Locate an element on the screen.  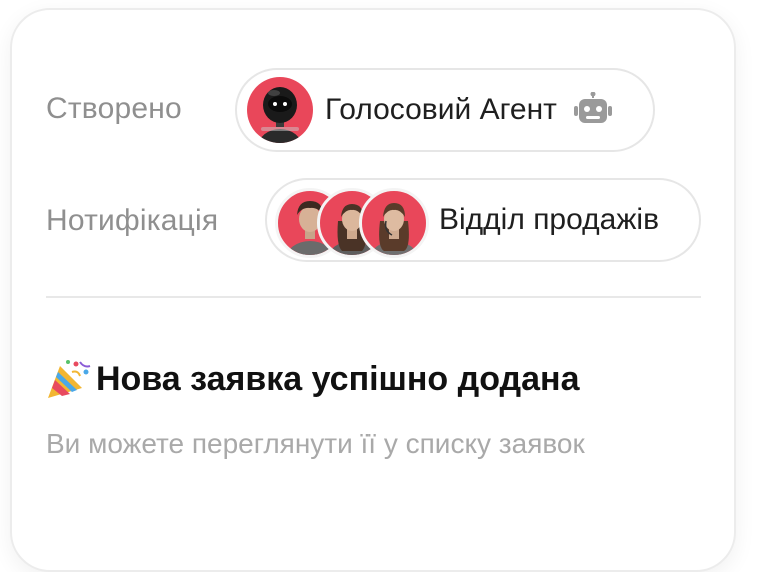
notification-label: Нотифікація is located at coordinates (132, 220).